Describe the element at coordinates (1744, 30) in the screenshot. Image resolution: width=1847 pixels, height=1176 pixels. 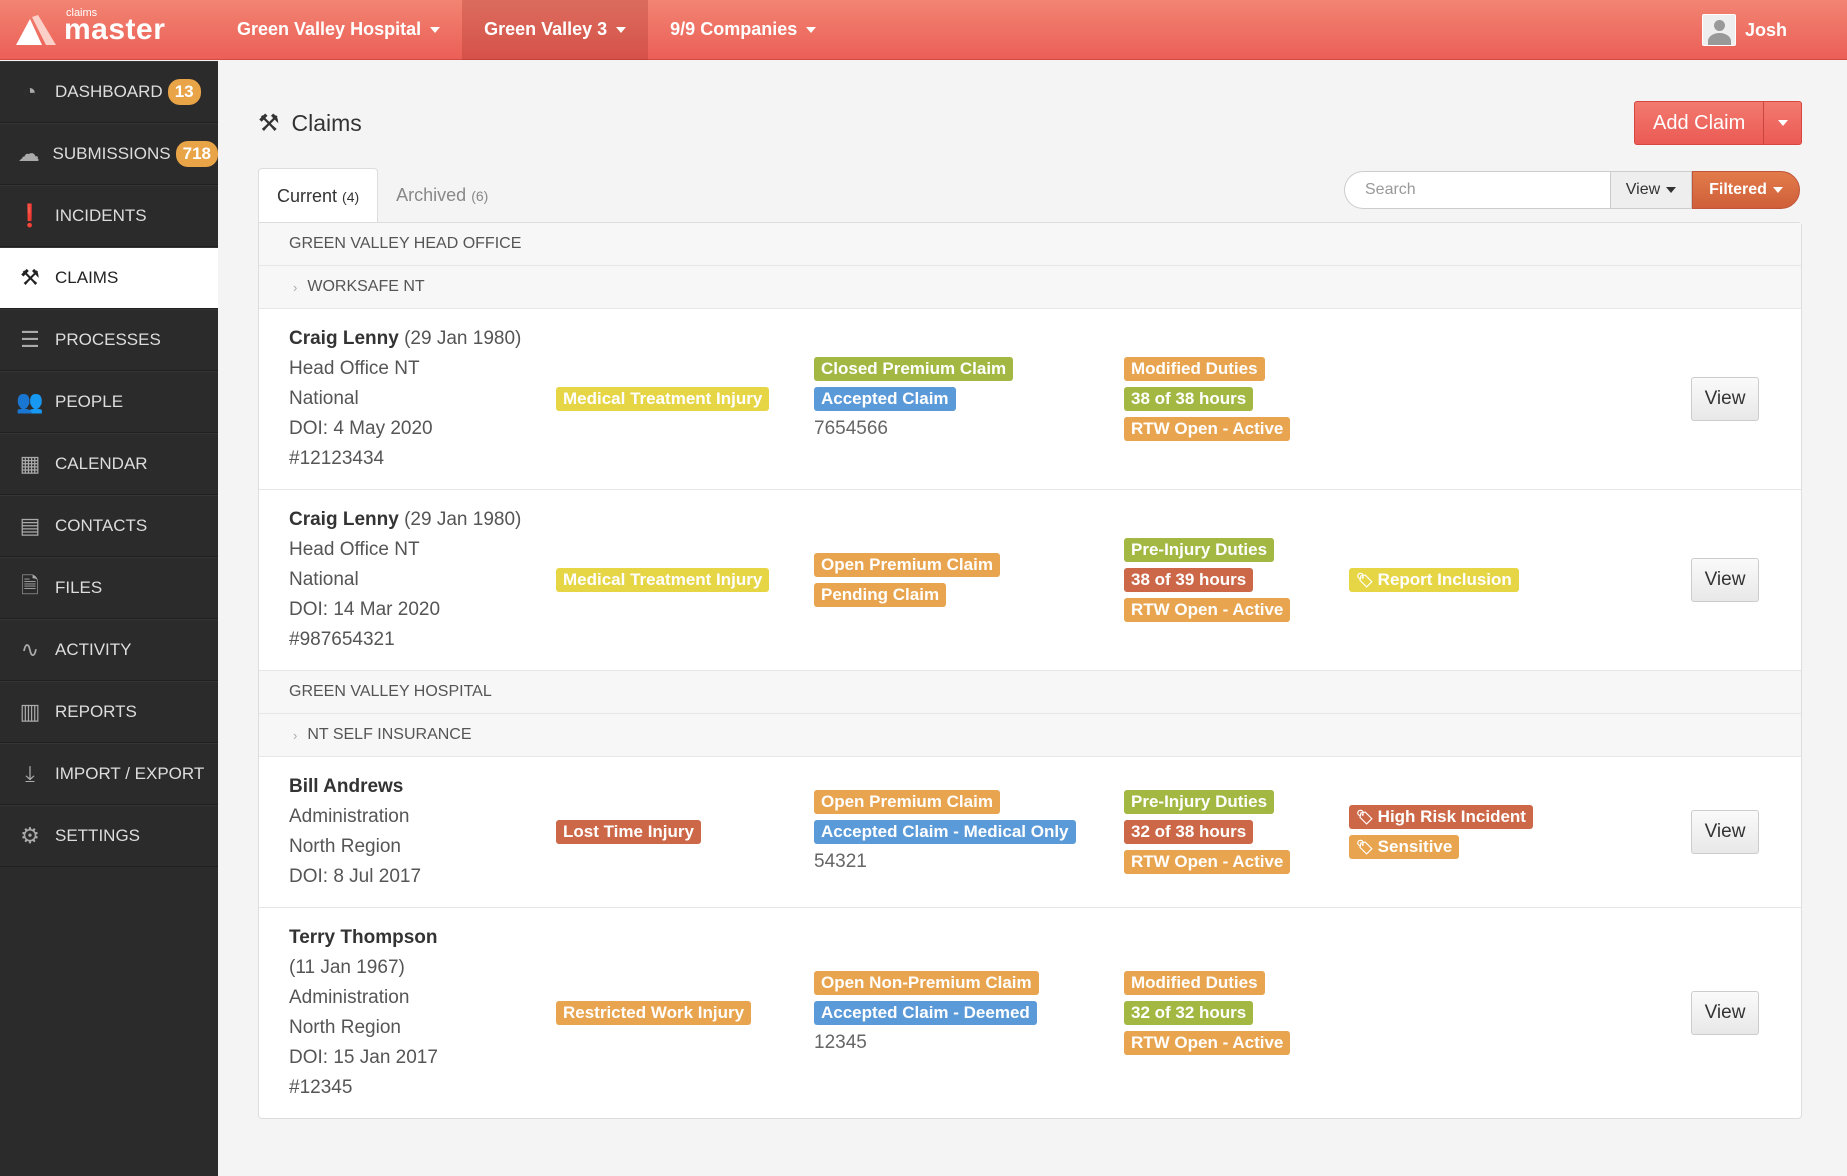
I see `user-menu: Josh` at that location.